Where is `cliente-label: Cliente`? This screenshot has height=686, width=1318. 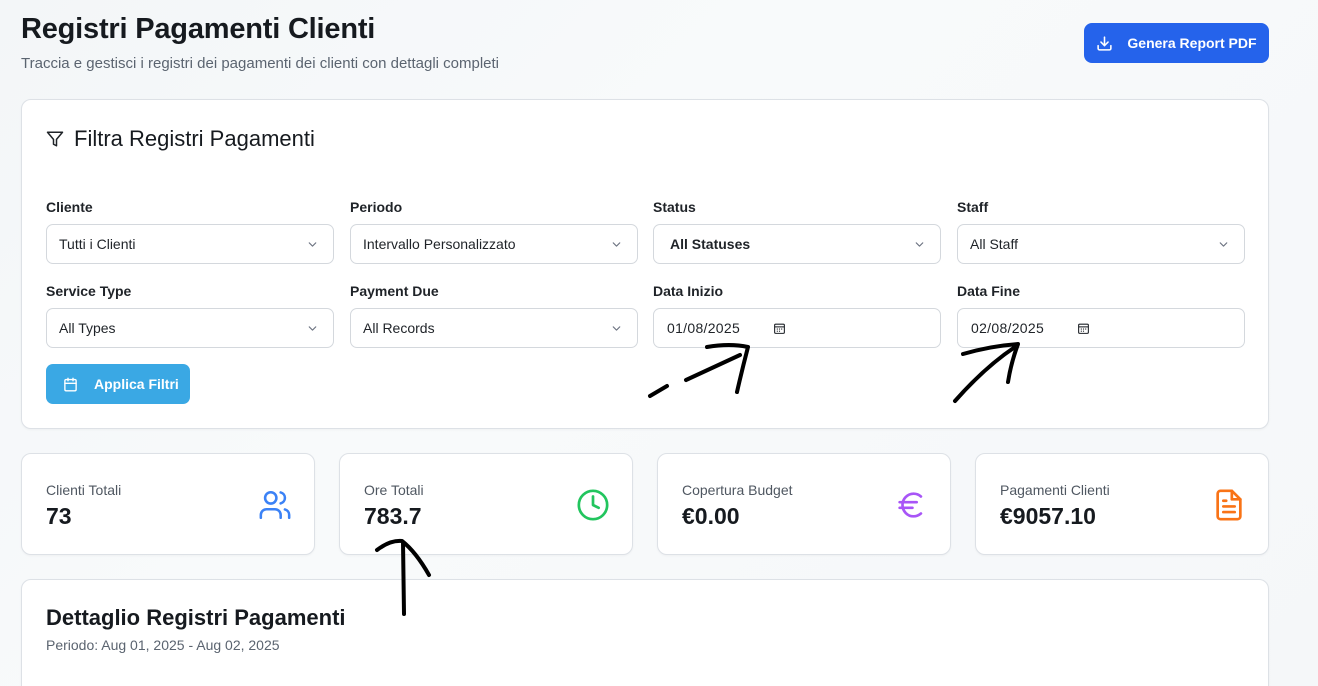
cliente-label: Cliente is located at coordinates (69, 207).